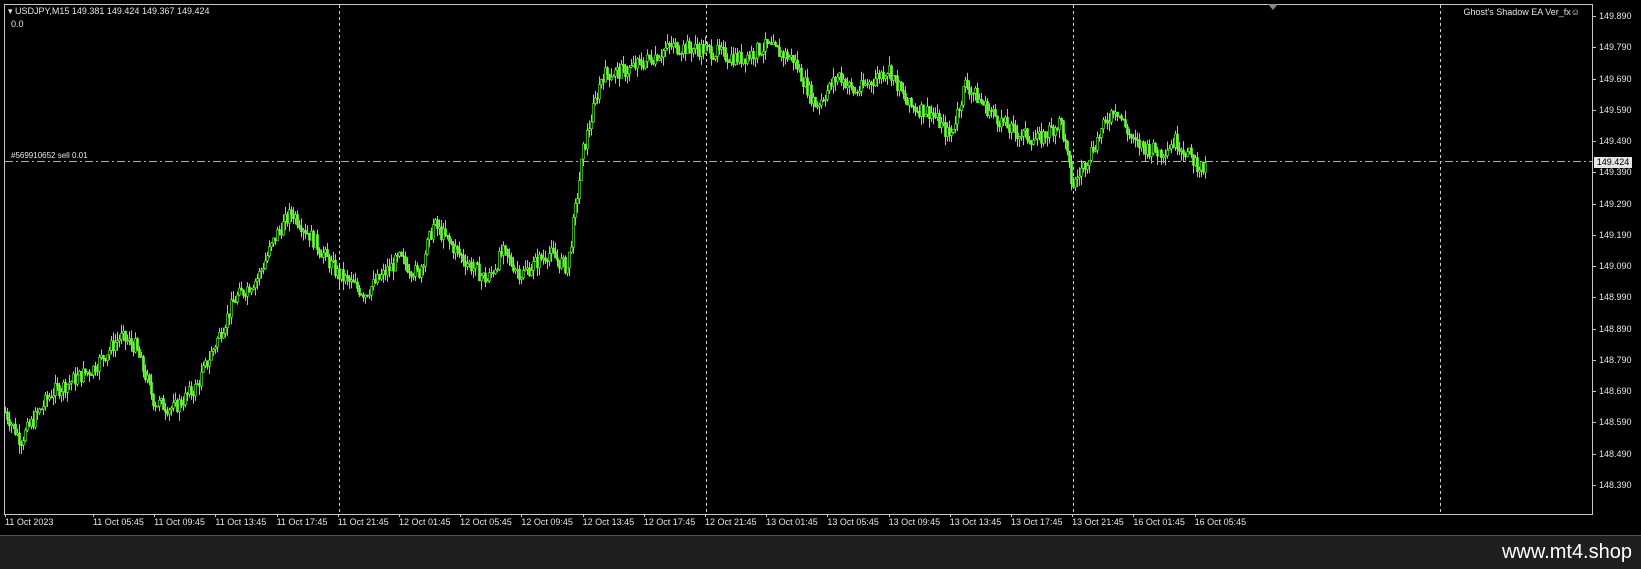 This screenshot has height=569, width=1641. I want to click on price-tick-label: 148.990, so click(1617, 297).